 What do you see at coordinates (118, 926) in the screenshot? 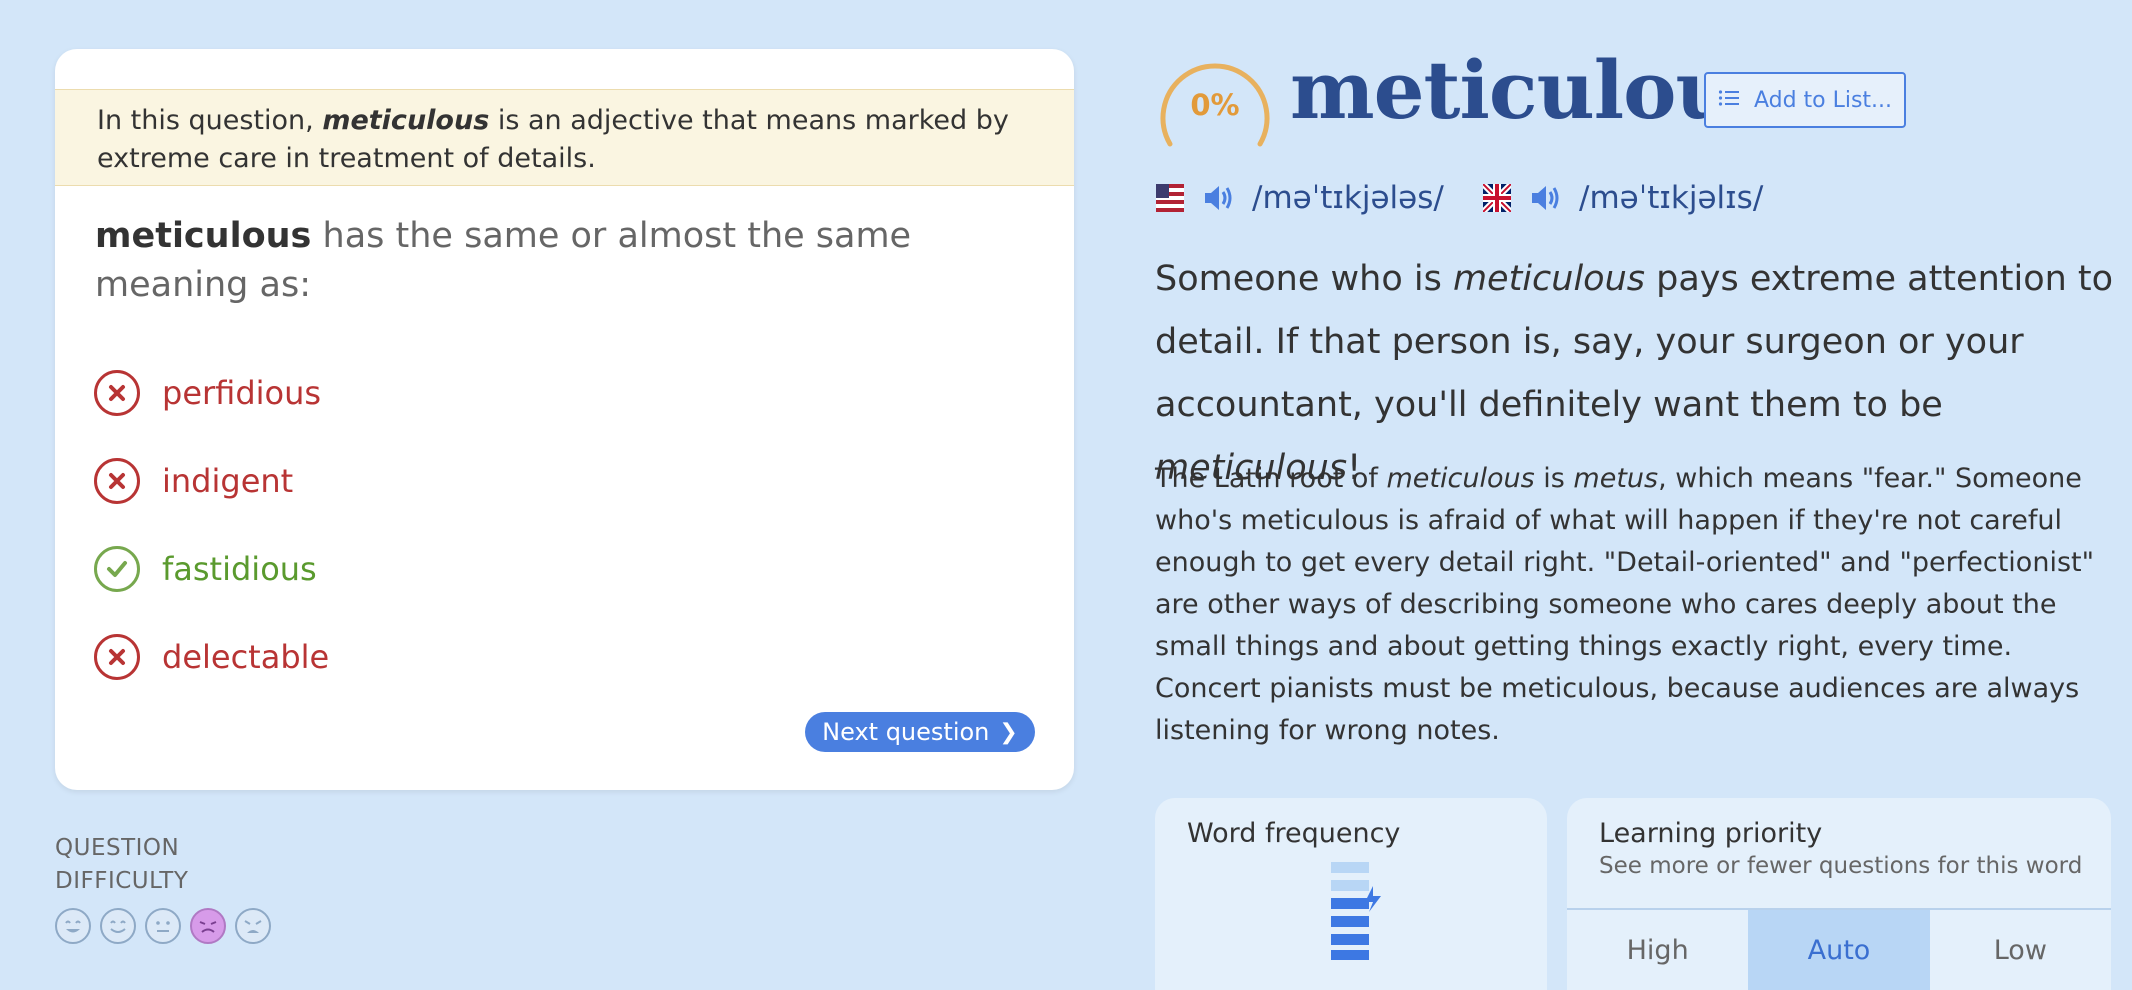
I see `easy-face-icon` at bounding box center [118, 926].